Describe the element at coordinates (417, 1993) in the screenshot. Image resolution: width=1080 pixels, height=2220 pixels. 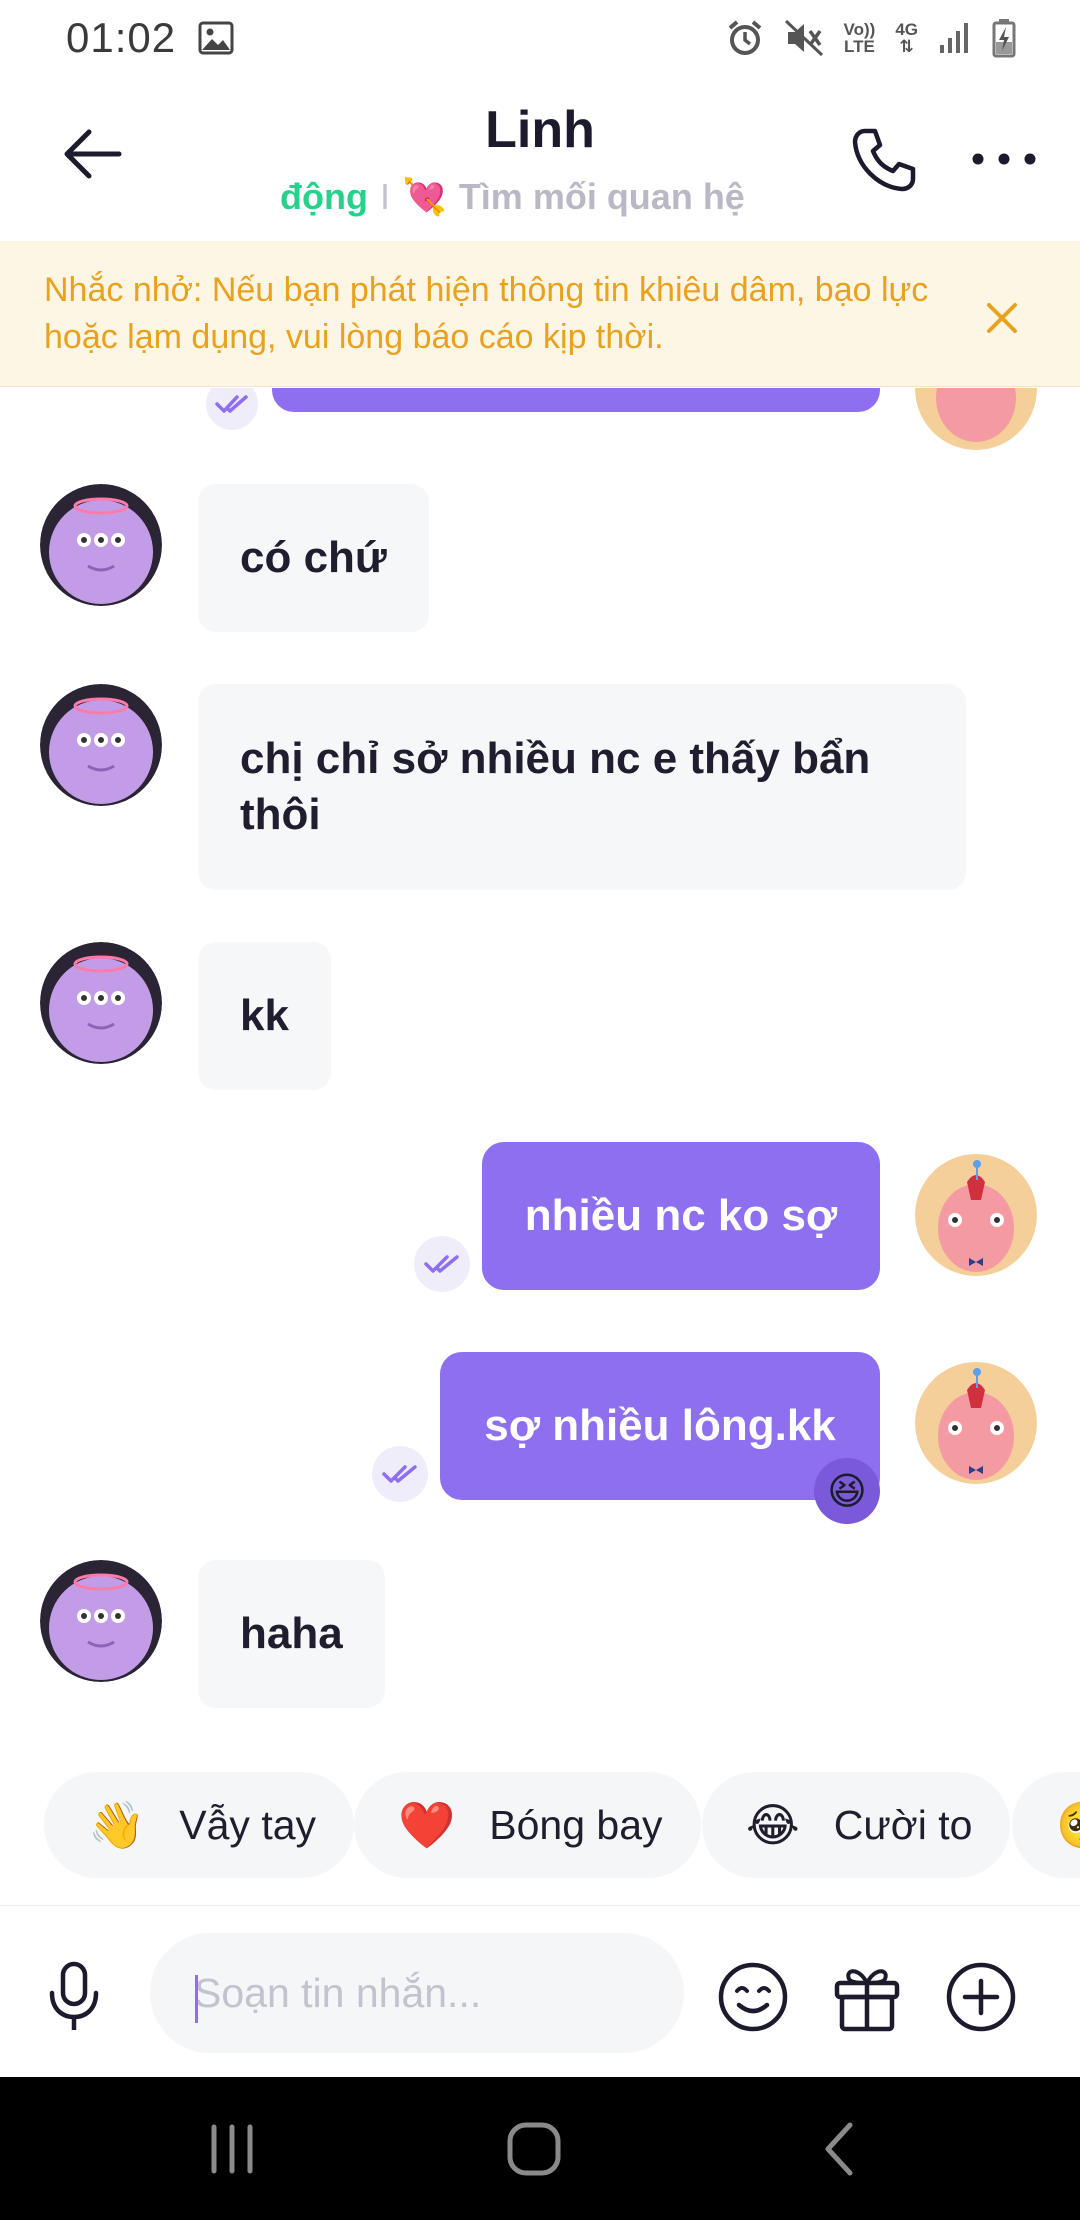
I see `message-input` at that location.